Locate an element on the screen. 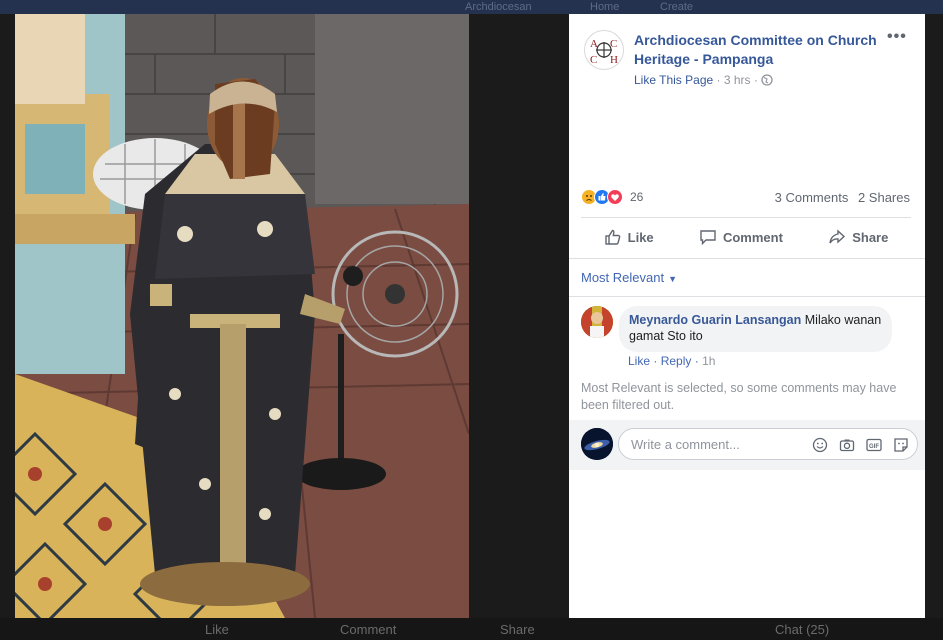 The width and height of the screenshot is (943, 640). comment-composer: GIF is located at coordinates (768, 444).